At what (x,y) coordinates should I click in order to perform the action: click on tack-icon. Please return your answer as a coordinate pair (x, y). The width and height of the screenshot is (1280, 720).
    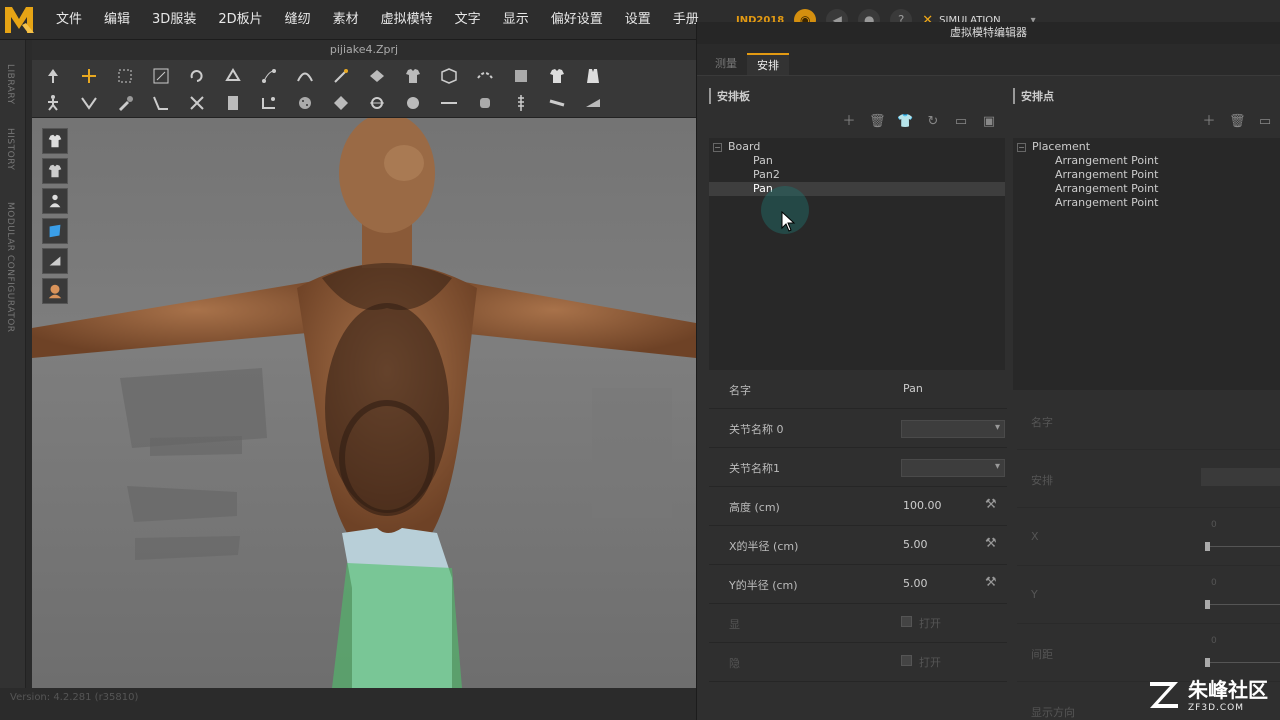
    Looking at the image, I should click on (521, 76).